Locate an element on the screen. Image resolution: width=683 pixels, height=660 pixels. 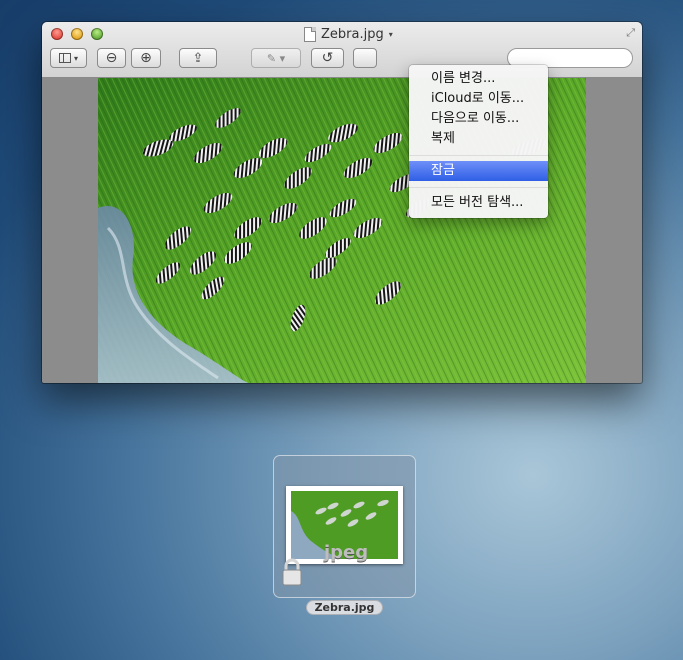
zoom-out-button: ⊖ is located at coordinates (111, 58).